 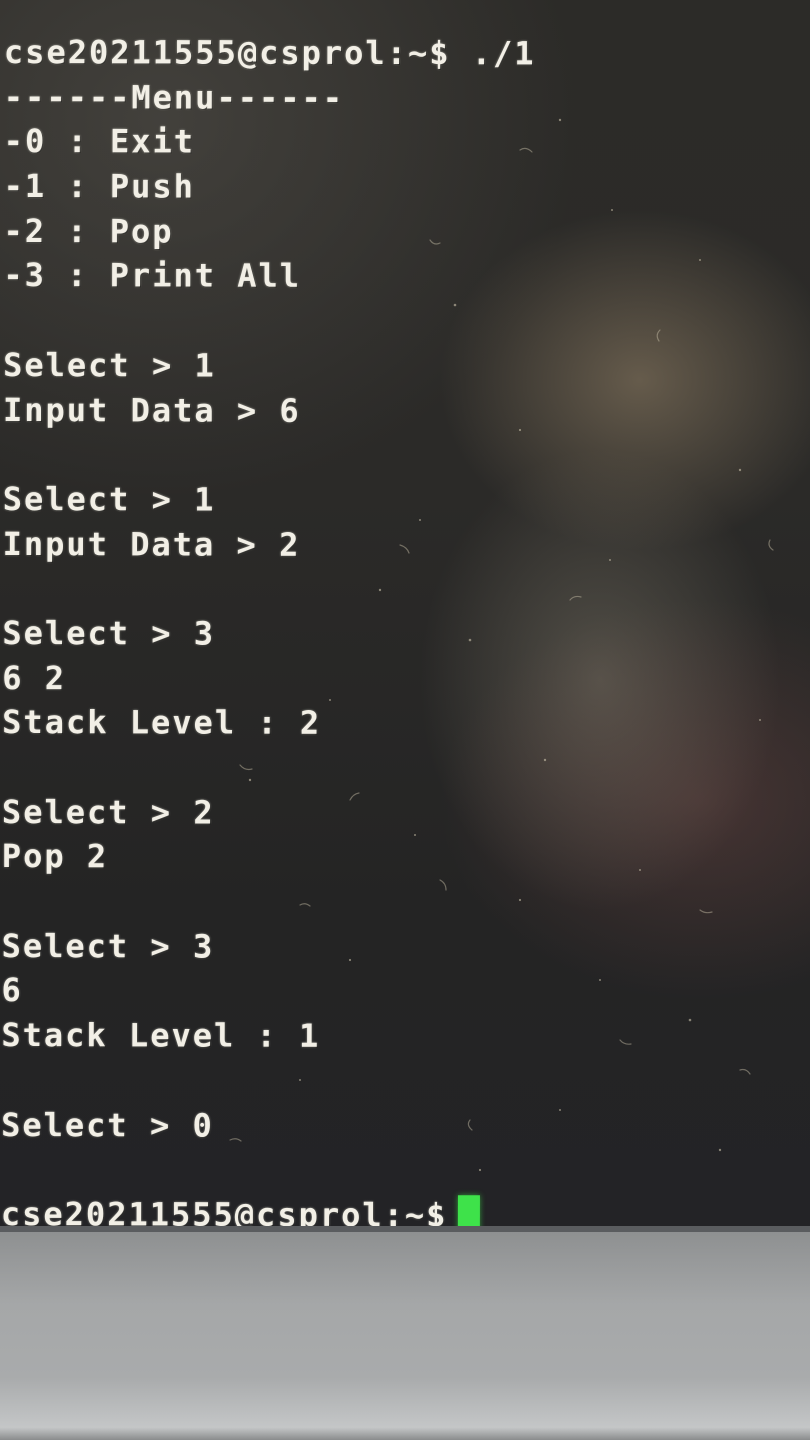 I want to click on terminal-line: Input Data > 6, so click(x=151, y=410).